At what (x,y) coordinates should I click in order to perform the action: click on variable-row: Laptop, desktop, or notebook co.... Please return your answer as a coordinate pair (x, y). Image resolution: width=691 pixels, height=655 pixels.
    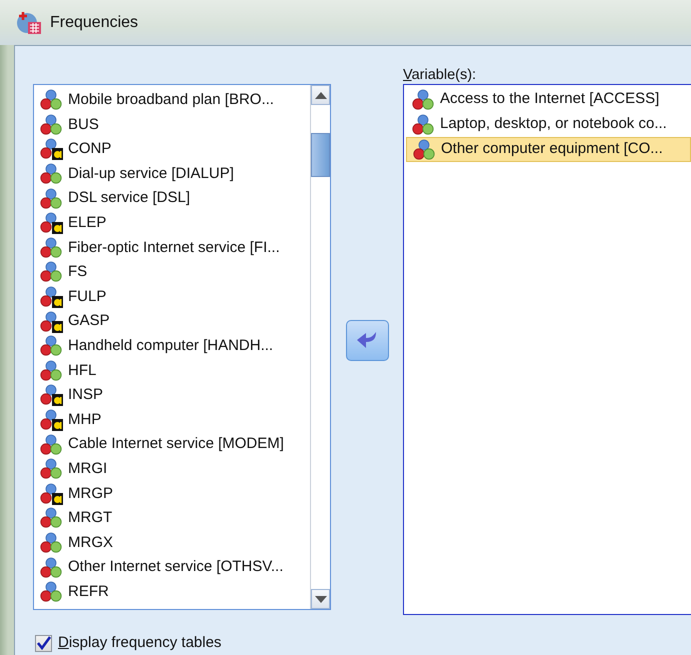
    Looking at the image, I should click on (548, 124).